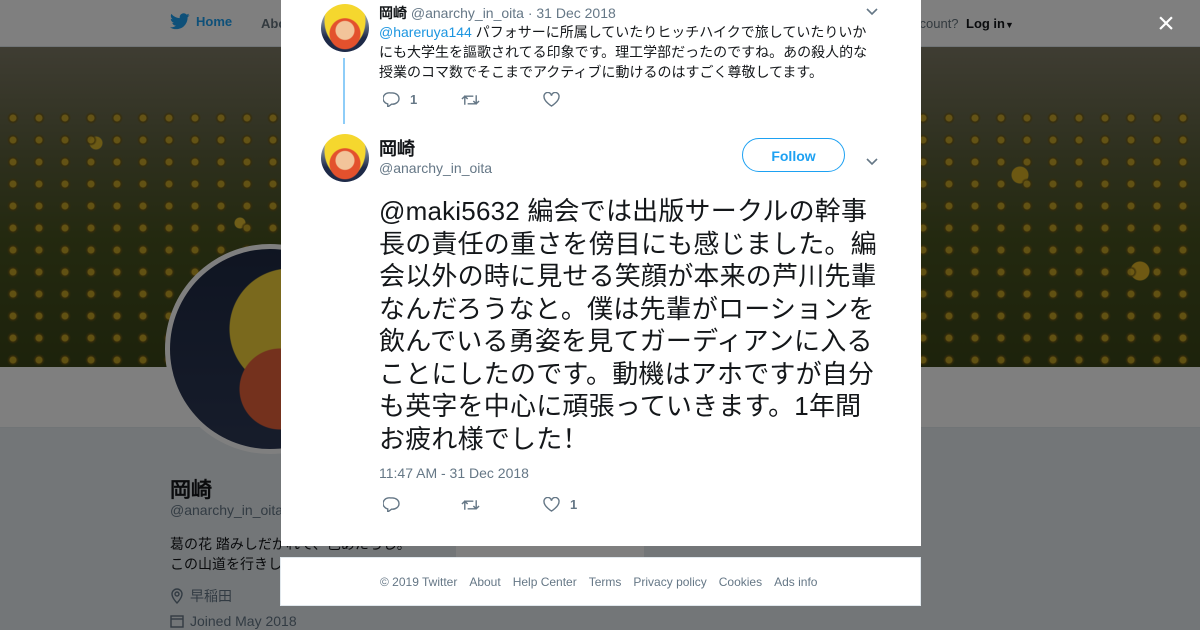  I want to click on parent-reply-count: 1, so click(414, 99).